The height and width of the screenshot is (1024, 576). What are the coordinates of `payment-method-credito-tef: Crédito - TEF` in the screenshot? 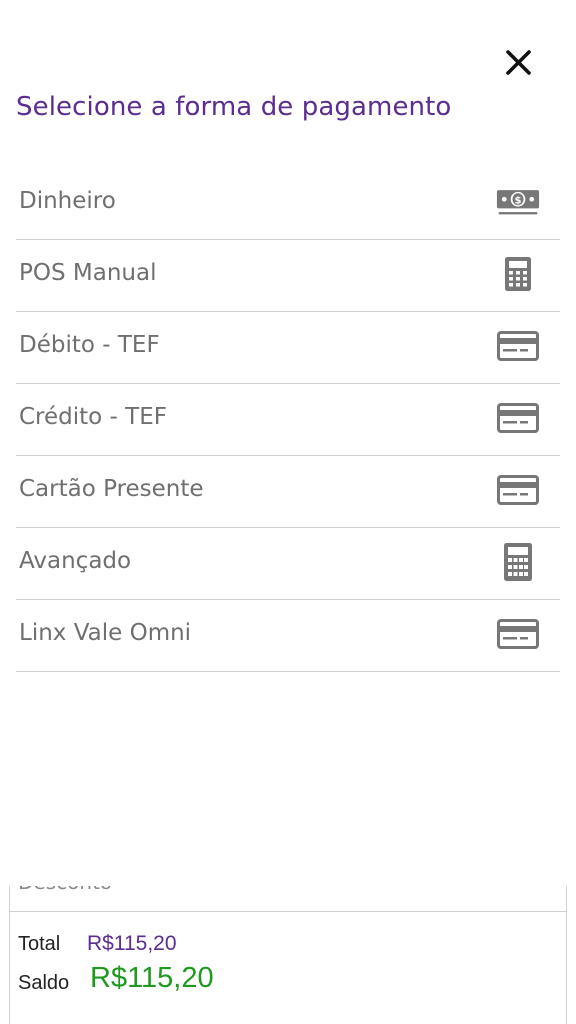 It's located at (288, 420).